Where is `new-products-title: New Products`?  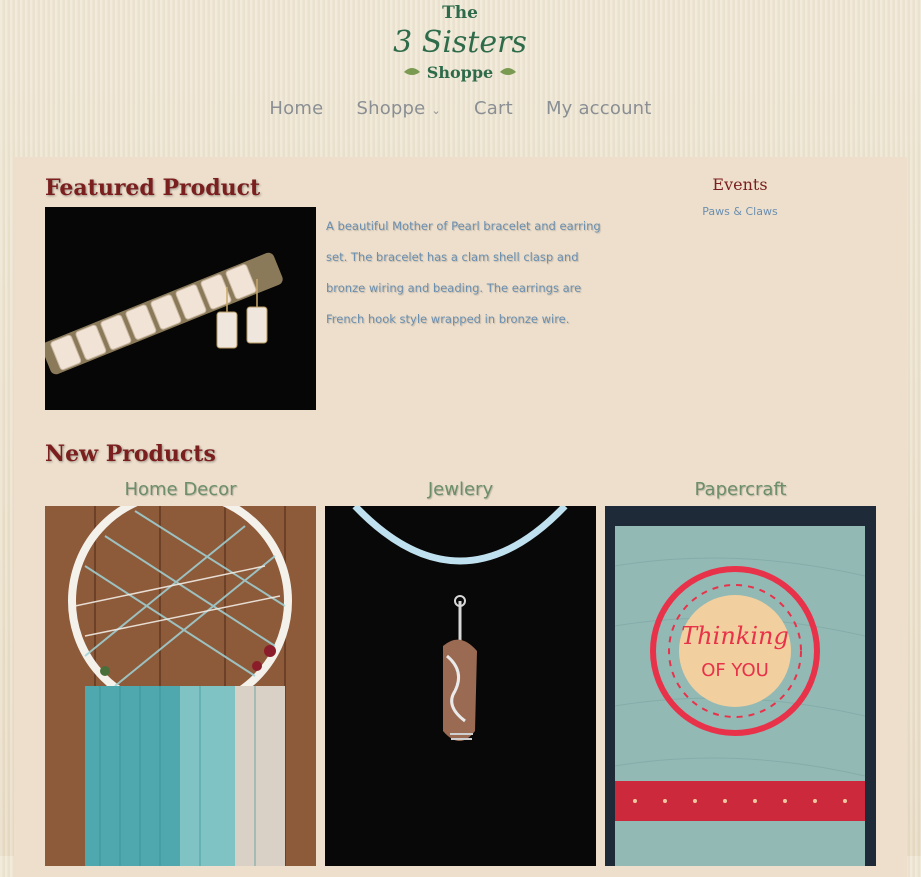 new-products-title: New Products is located at coordinates (130, 454).